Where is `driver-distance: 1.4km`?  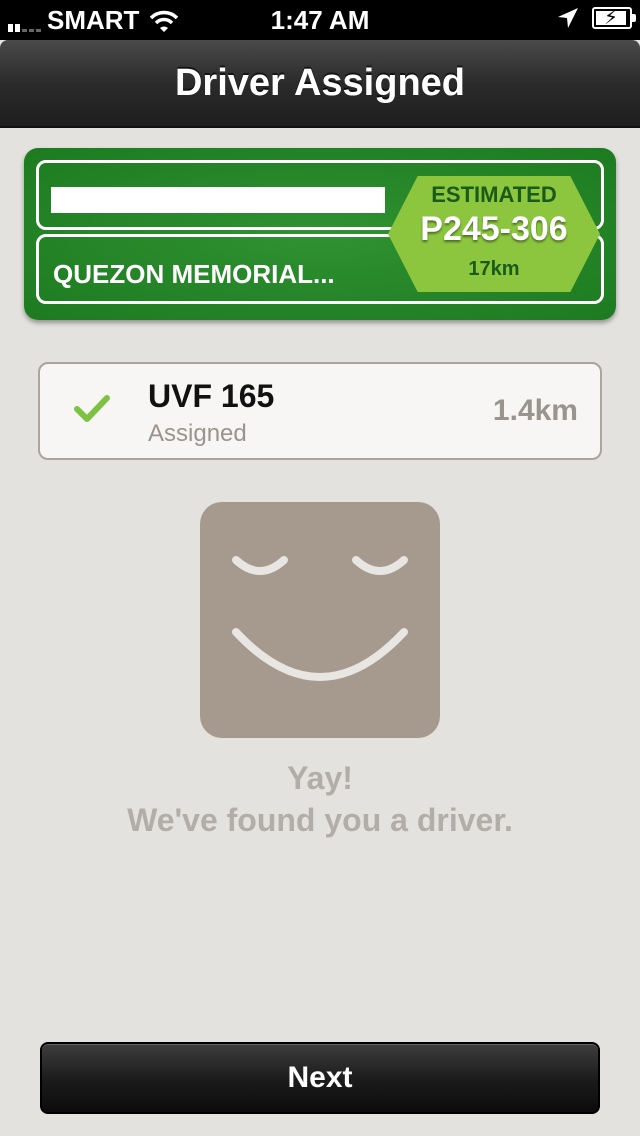 driver-distance: 1.4km is located at coordinates (535, 410).